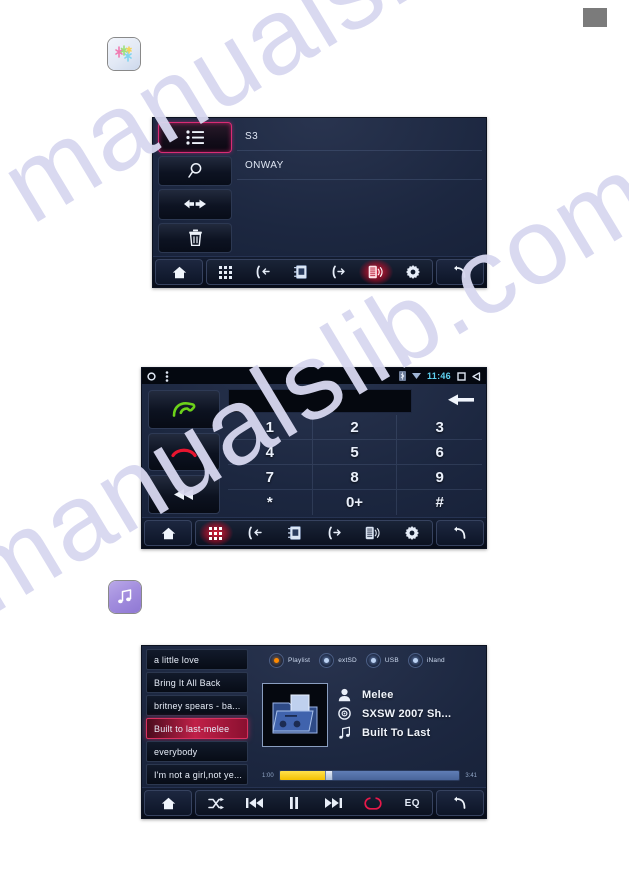  What do you see at coordinates (355, 477) in the screenshot?
I see `key-8: 8` at bounding box center [355, 477].